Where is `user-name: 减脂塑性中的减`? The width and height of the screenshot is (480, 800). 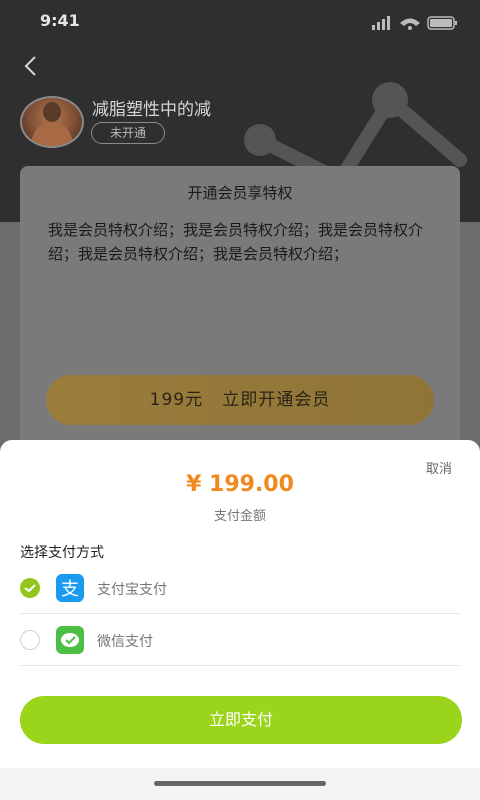 user-name: 减脂塑性中的减 is located at coordinates (151, 110).